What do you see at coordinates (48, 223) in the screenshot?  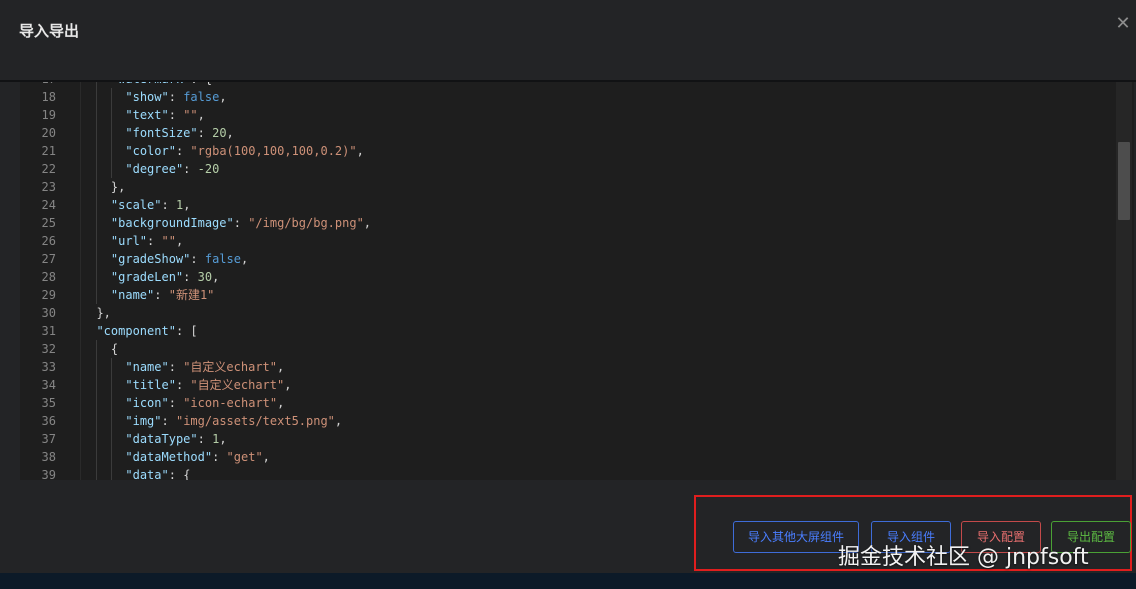 I see `line-number: 25` at bounding box center [48, 223].